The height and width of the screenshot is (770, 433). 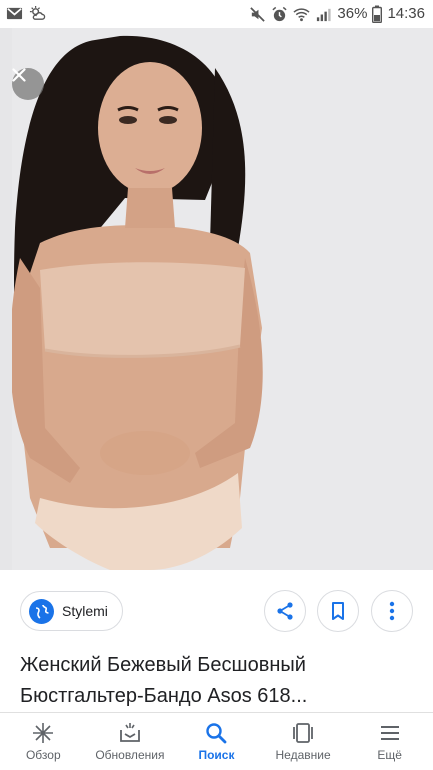 I want to click on updates-icon, so click(x=129, y=732).